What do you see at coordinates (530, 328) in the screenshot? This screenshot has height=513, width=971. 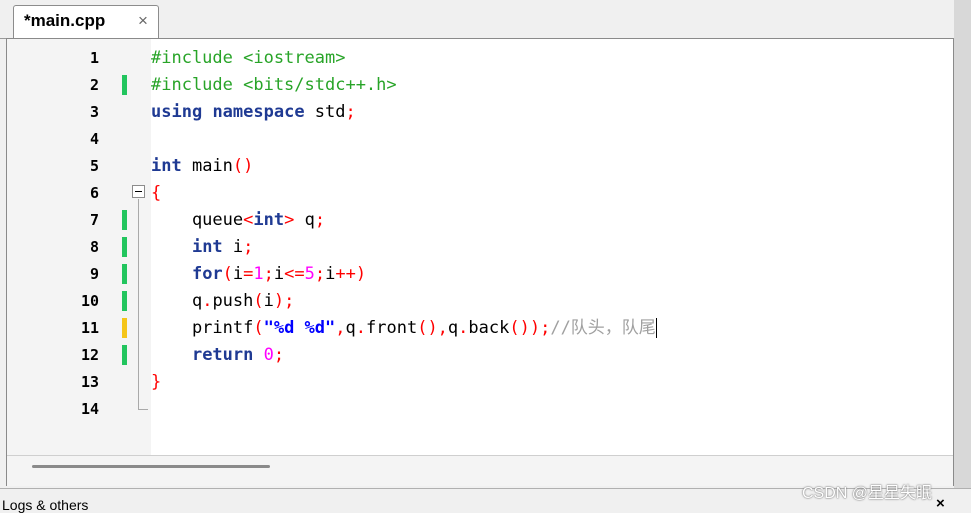 I see `code-token: ());` at bounding box center [530, 328].